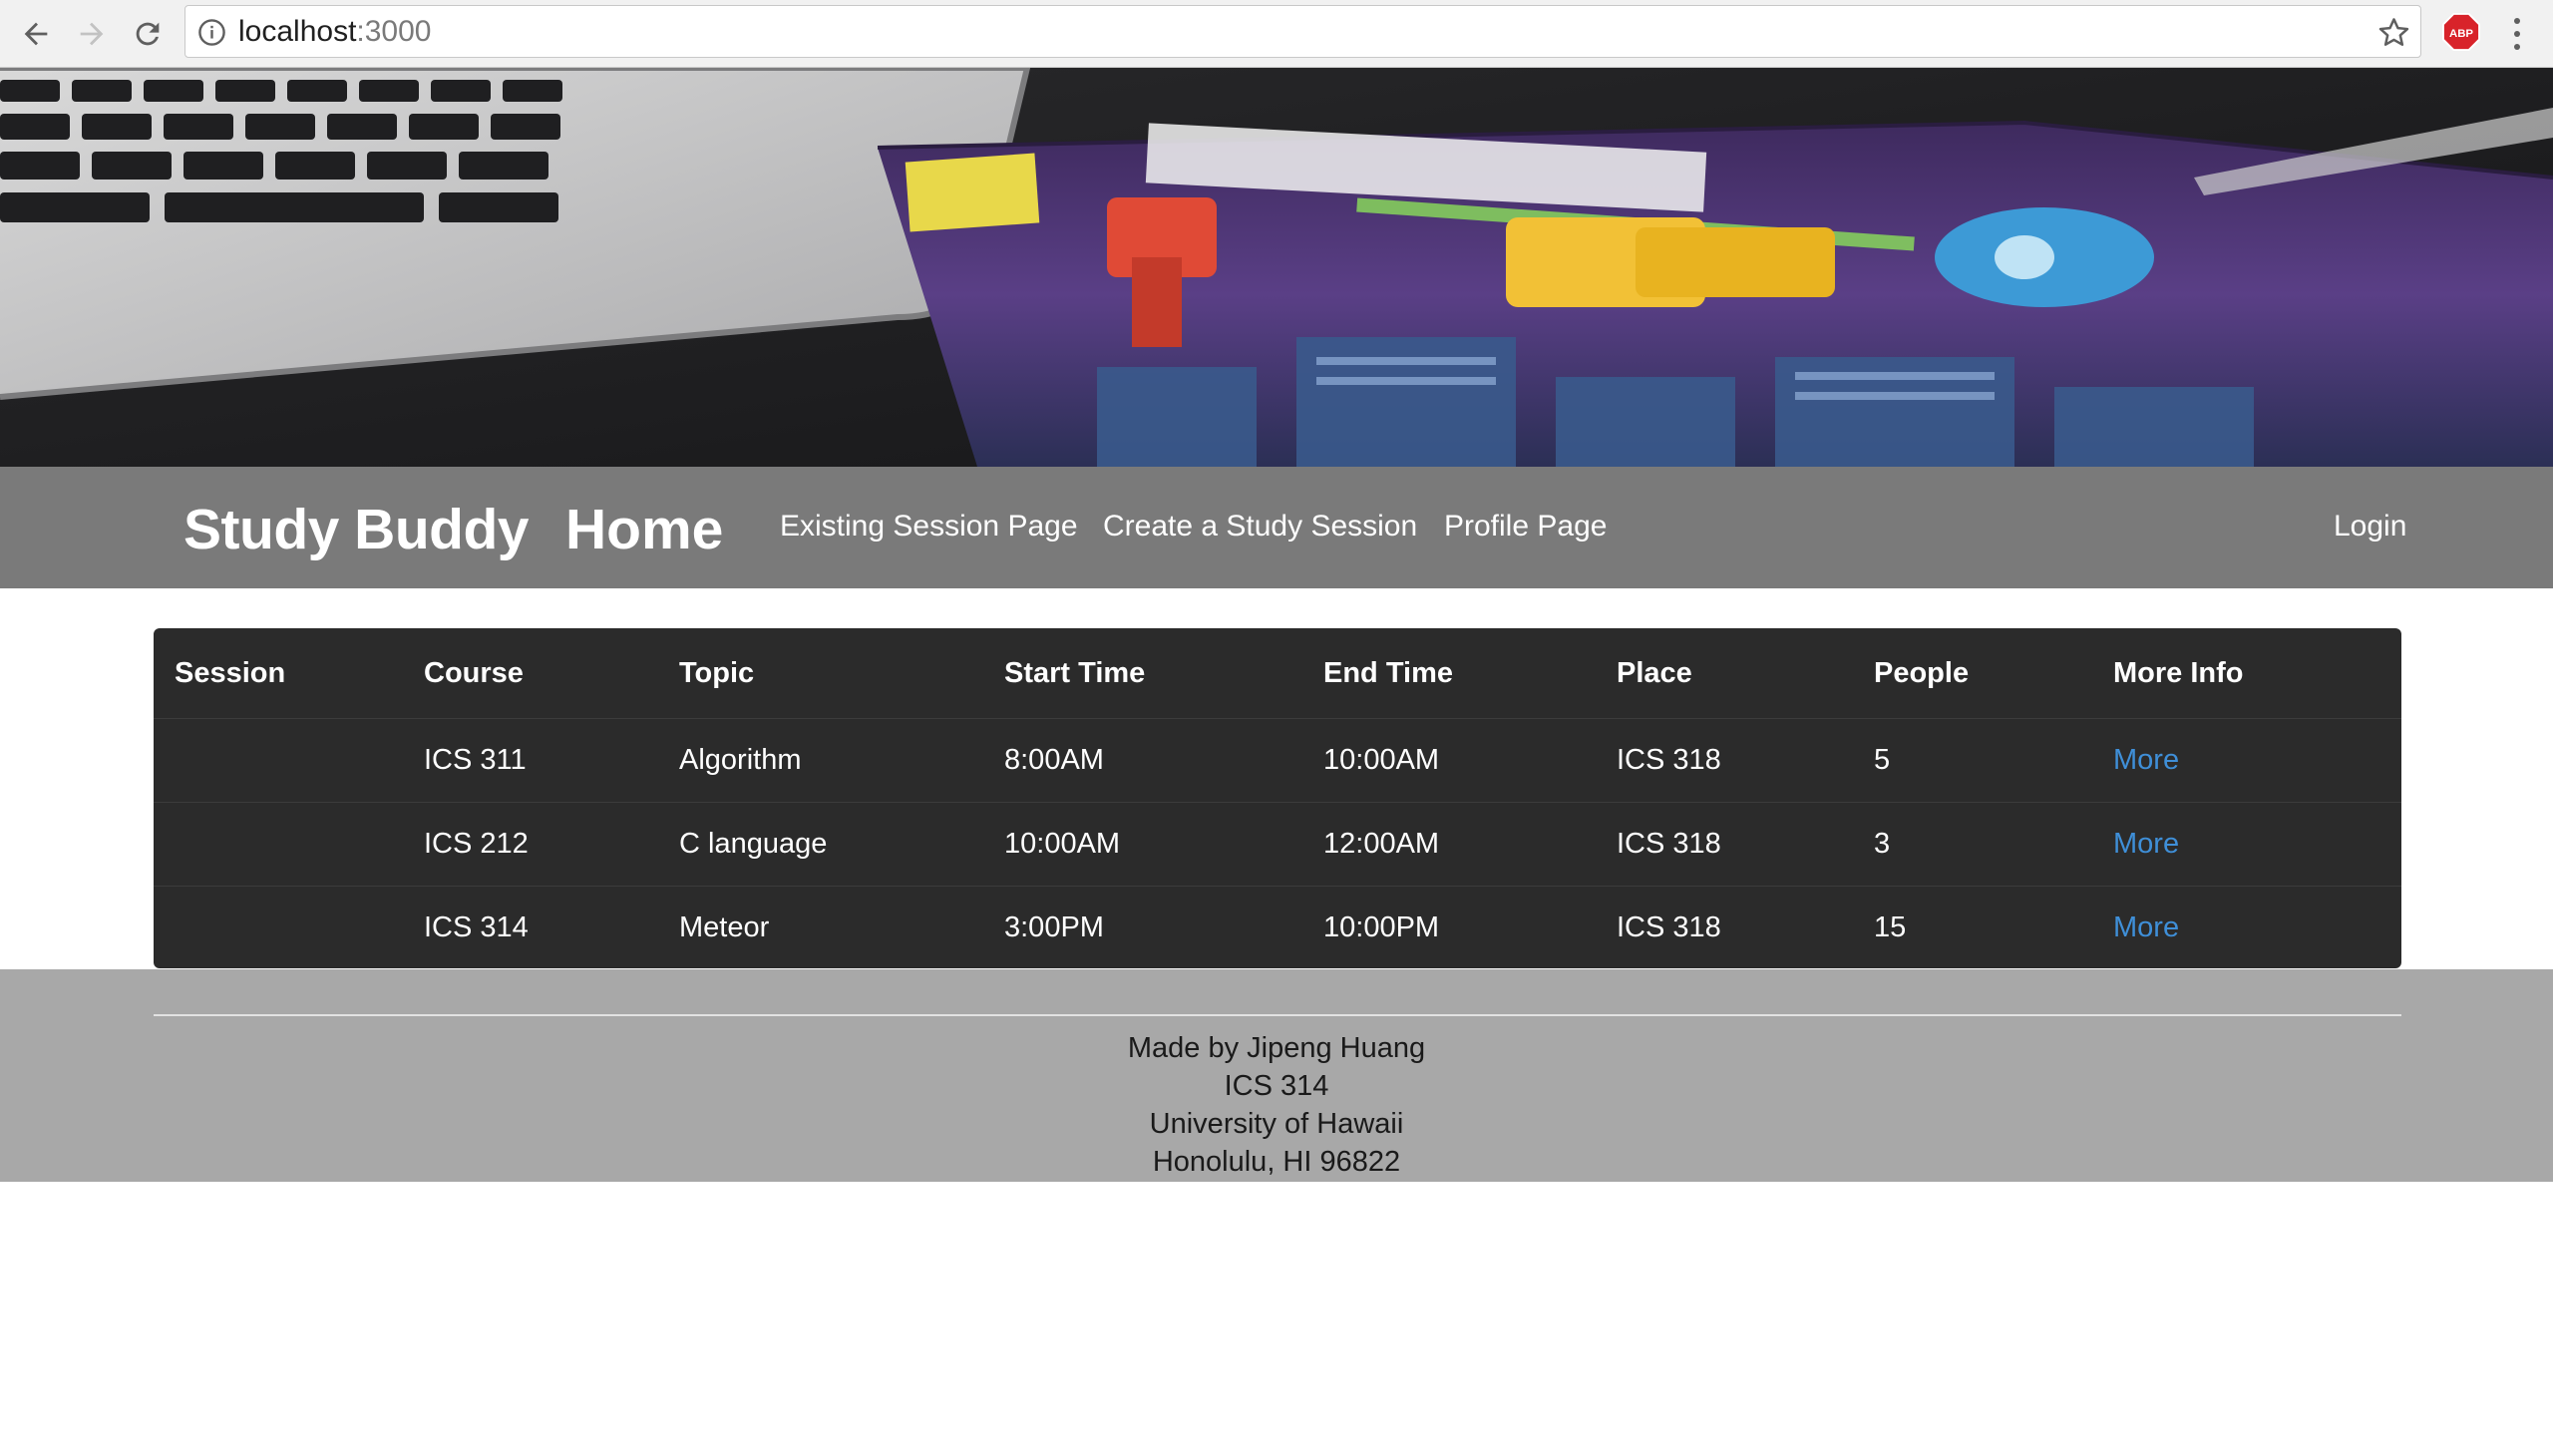 This screenshot has width=2553, height=1456. What do you see at coordinates (1276, 1162) in the screenshot?
I see `footer-address: Honolulu, HI 96822` at bounding box center [1276, 1162].